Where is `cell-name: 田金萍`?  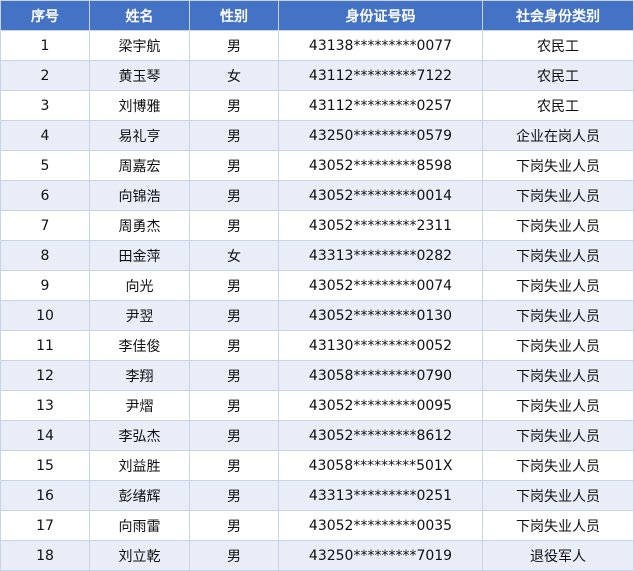
cell-name: 田金萍 is located at coordinates (139, 255).